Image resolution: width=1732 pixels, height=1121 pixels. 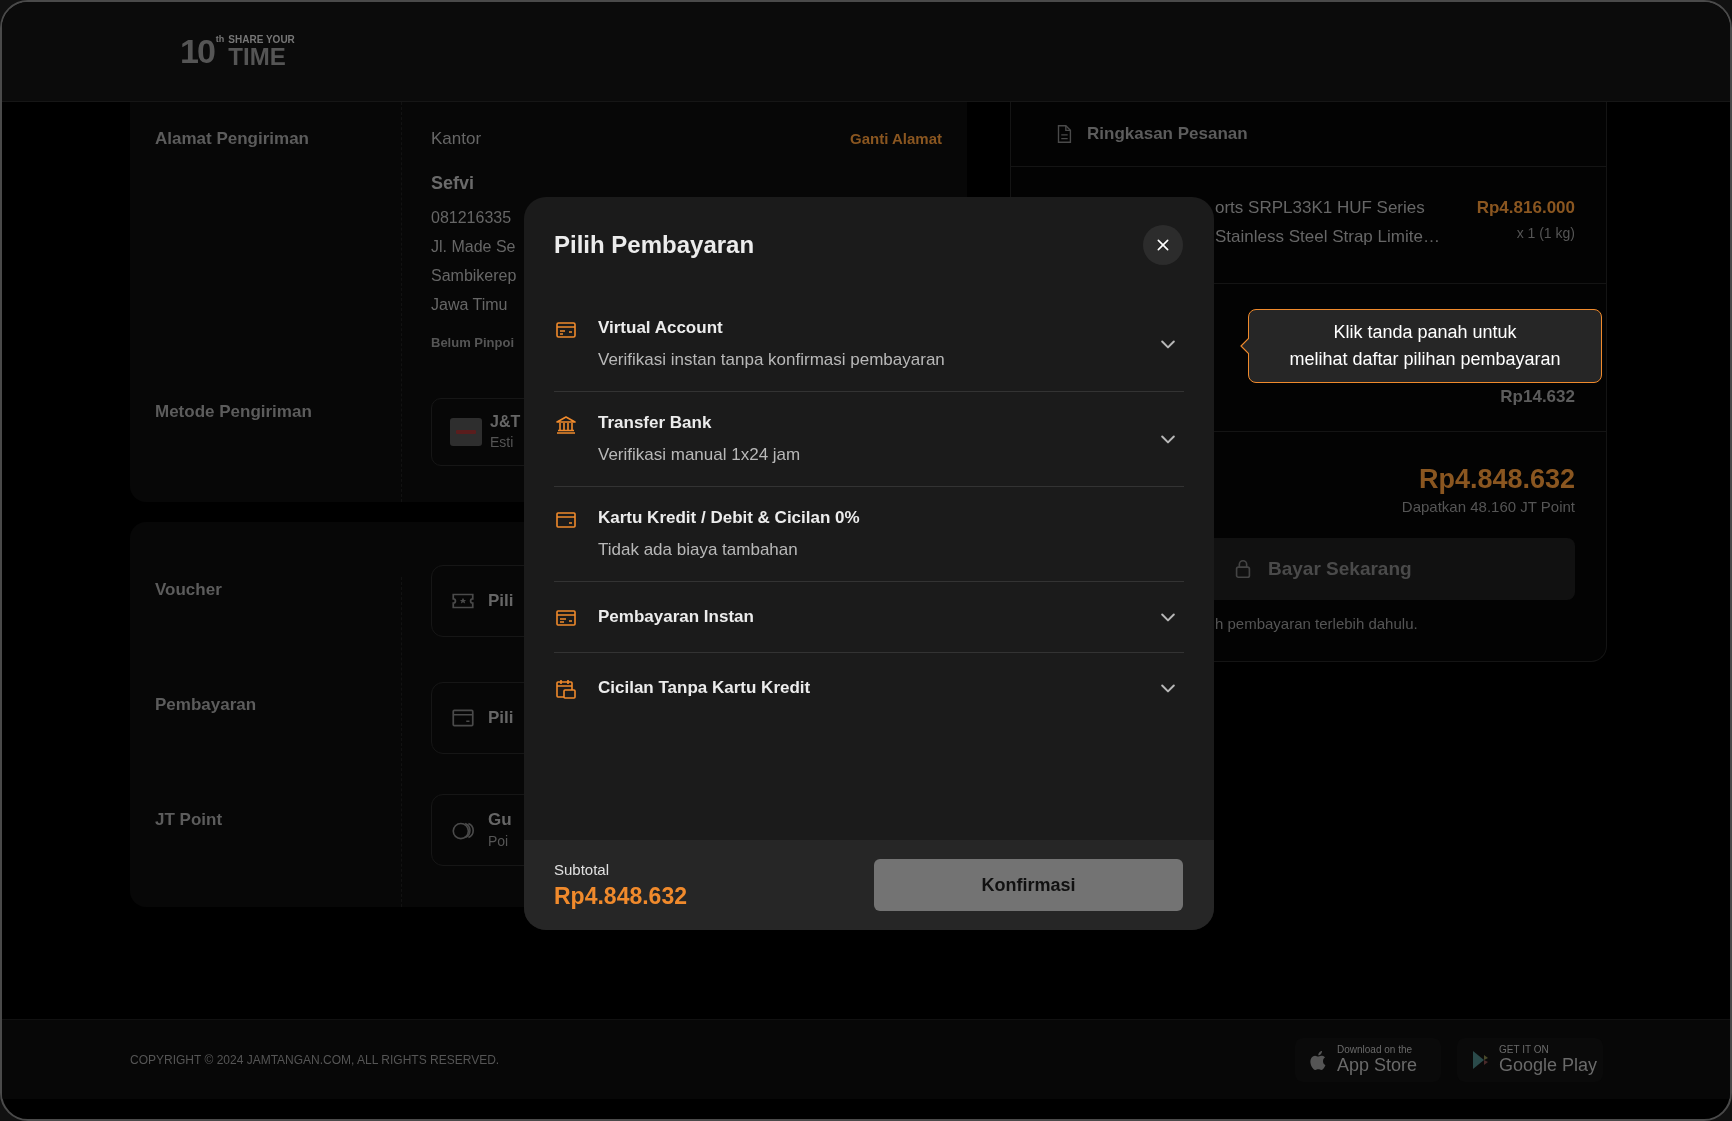 I want to click on option-title: Transfer Bank, so click(x=655, y=423).